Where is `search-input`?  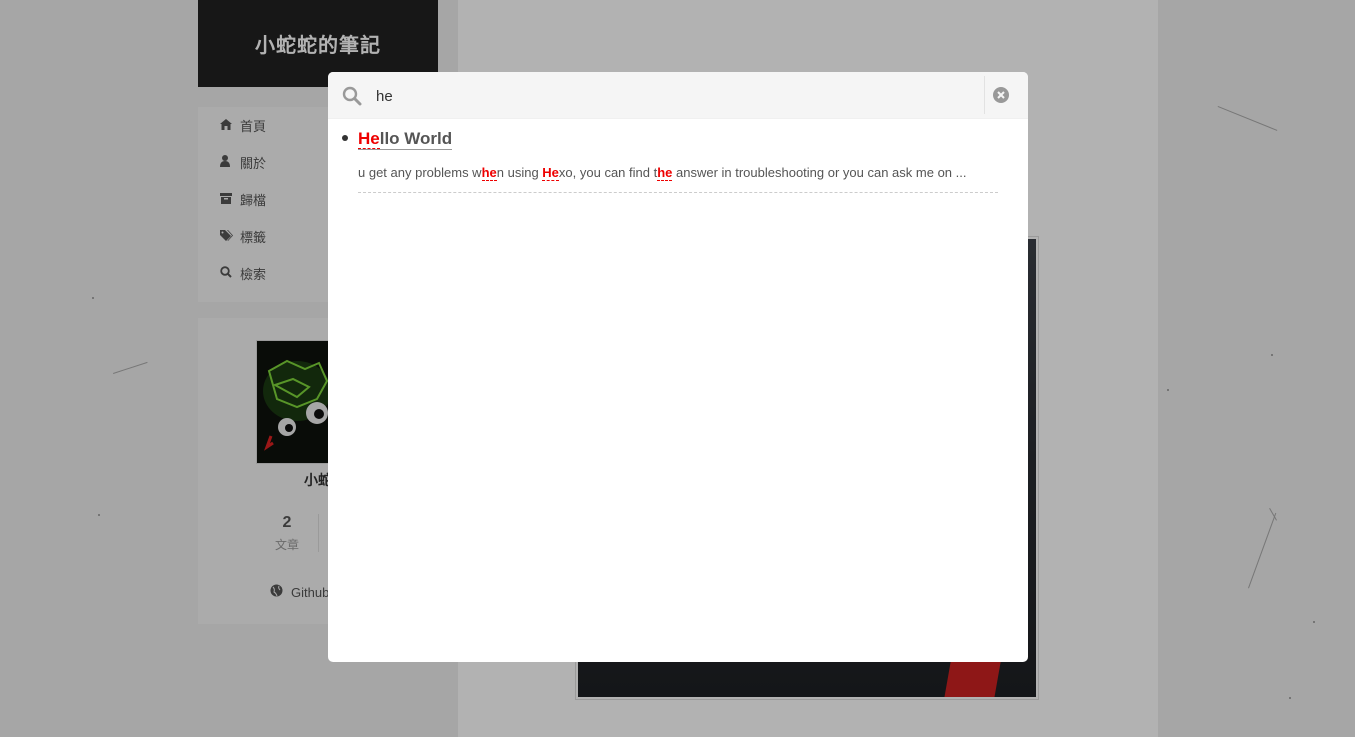 search-input is located at coordinates (676, 96).